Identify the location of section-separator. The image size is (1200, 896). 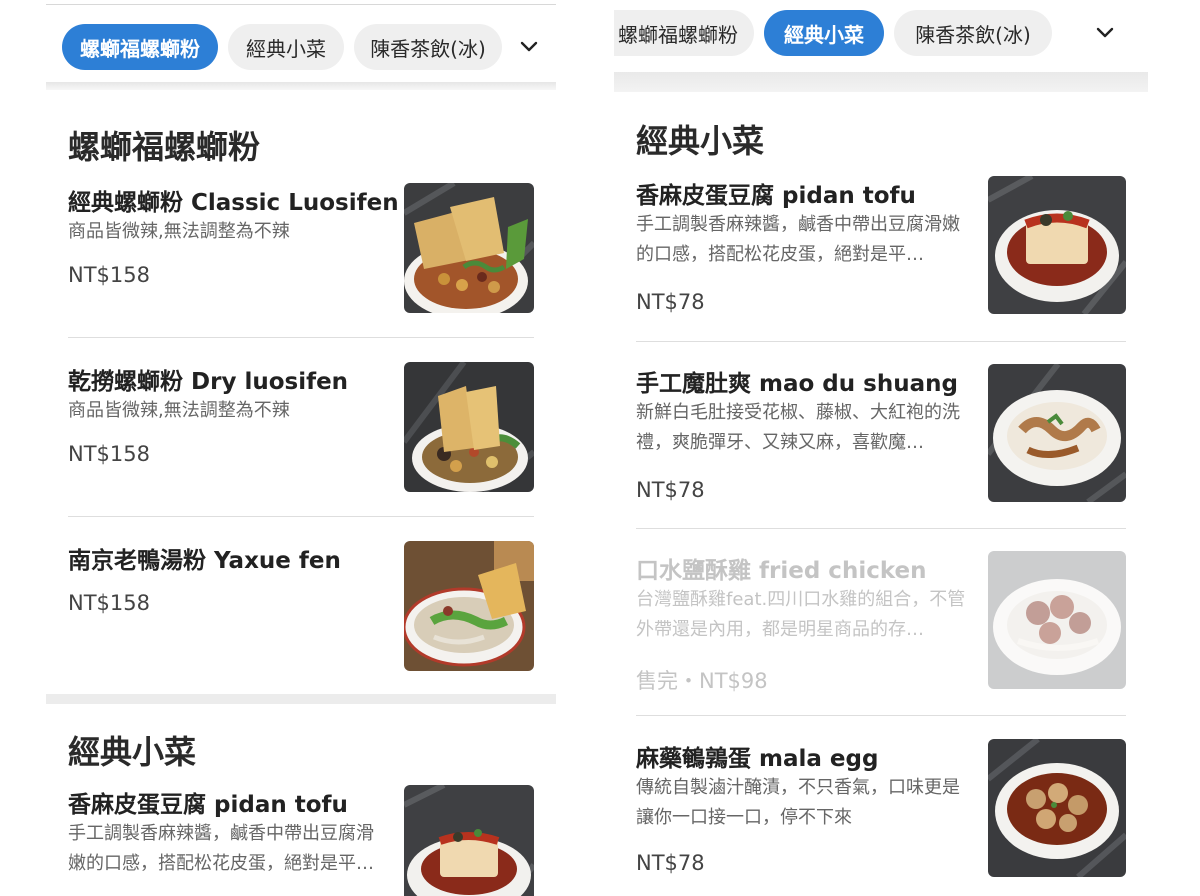
(301, 699).